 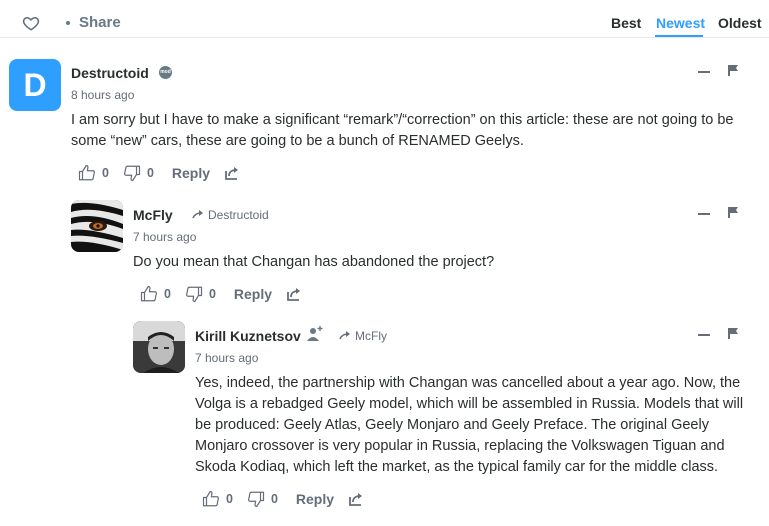 I want to click on header-divider, so click(x=384, y=37).